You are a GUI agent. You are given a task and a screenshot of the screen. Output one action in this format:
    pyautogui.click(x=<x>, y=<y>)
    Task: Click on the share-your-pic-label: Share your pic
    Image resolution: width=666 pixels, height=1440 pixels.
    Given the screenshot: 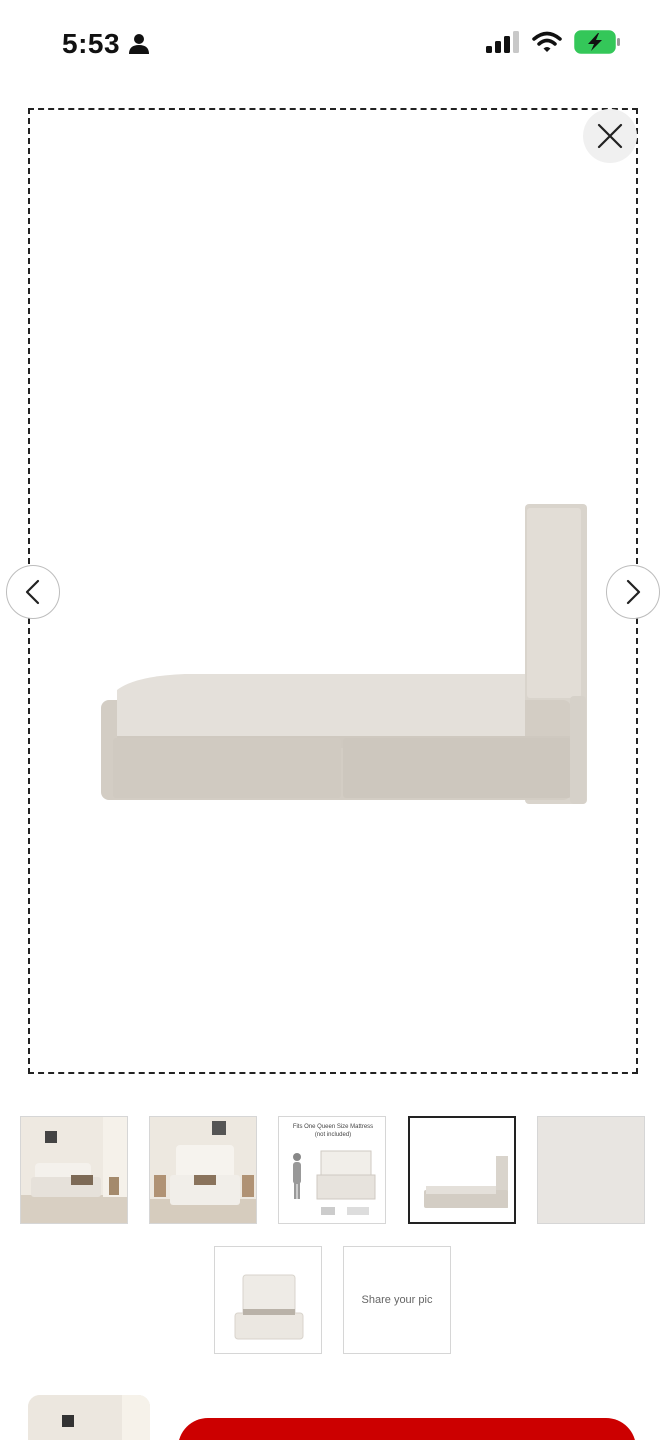 What is the action you would take?
    pyautogui.click(x=397, y=1300)
    